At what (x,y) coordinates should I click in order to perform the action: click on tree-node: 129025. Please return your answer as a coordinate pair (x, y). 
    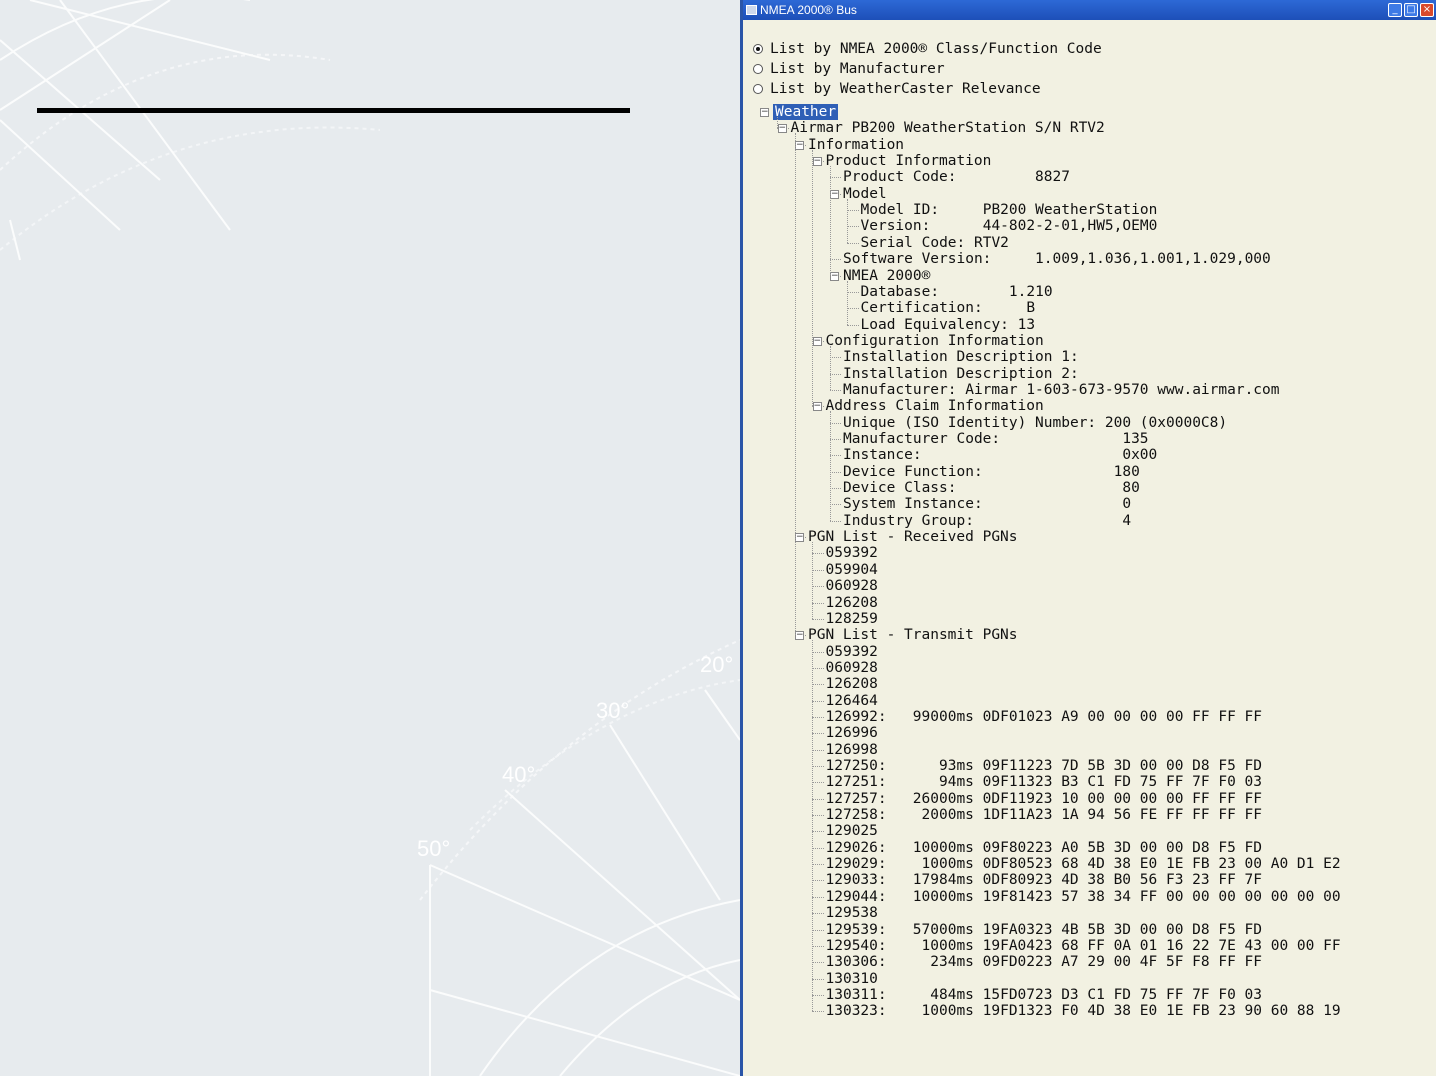
    Looking at the image, I should click on (852, 831).